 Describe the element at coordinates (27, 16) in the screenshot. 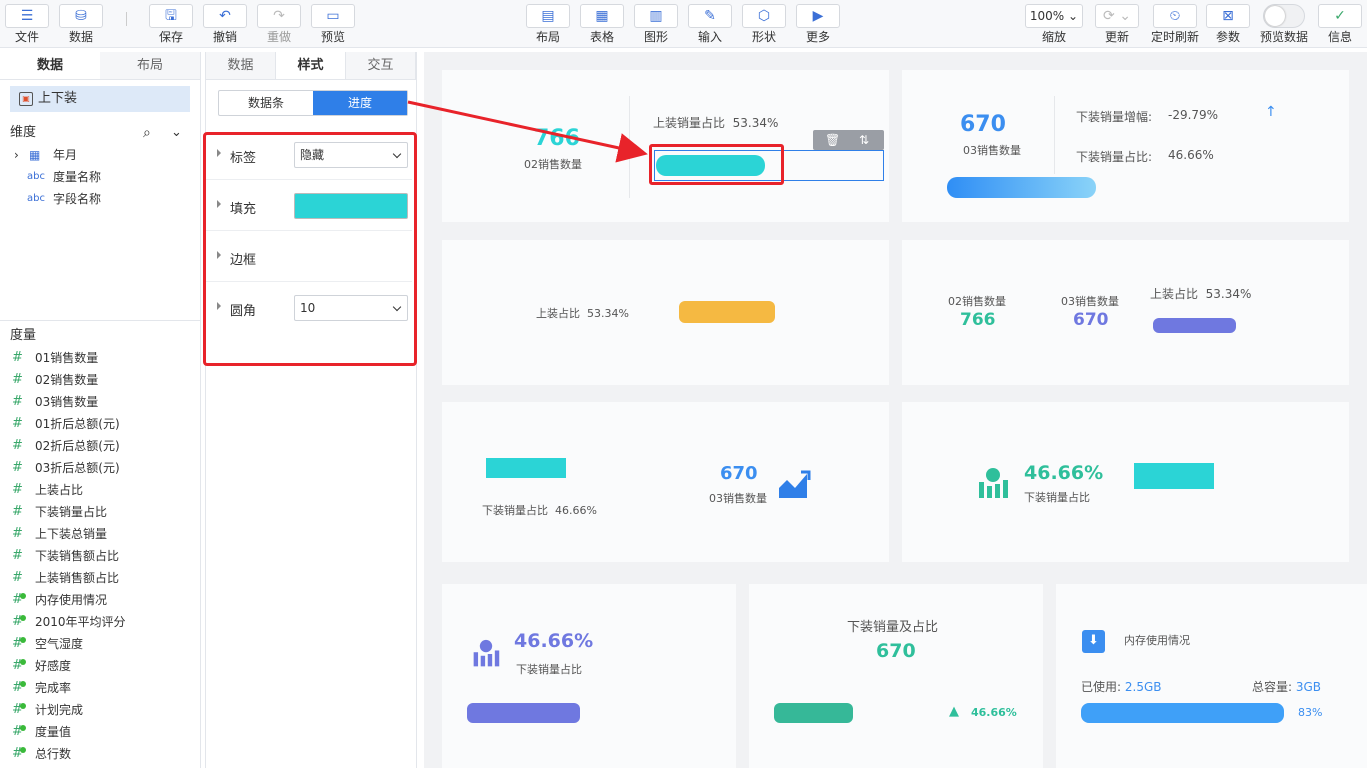

I see `menu-icon: ☰` at that location.